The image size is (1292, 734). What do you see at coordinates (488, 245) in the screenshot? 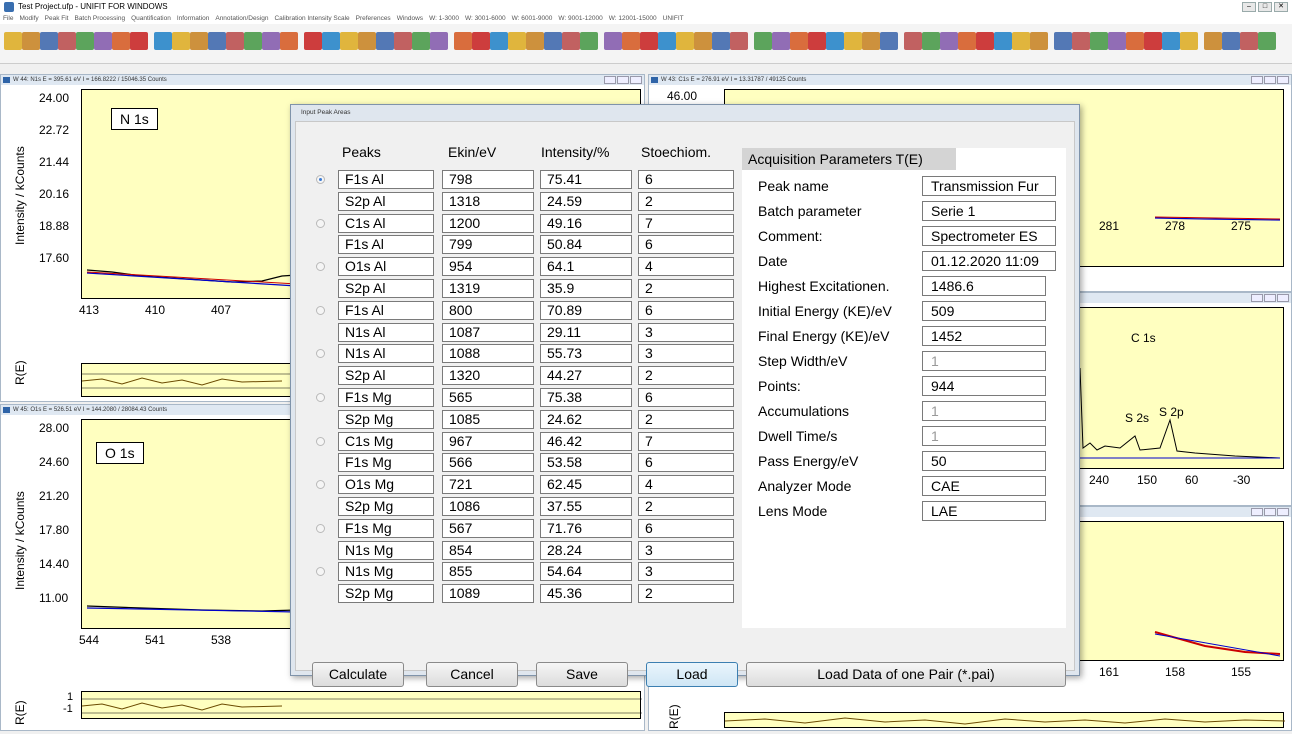
I see `ekin-field: 799` at bounding box center [488, 245].